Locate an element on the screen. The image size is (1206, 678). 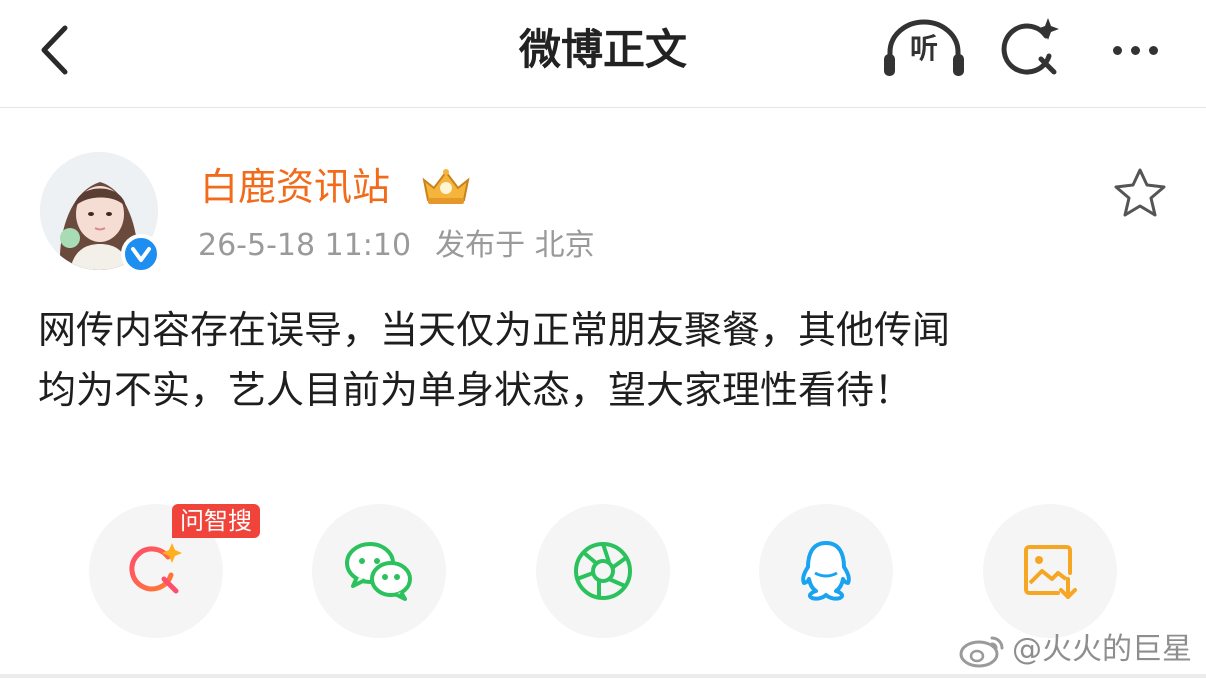
sparkle-search-icon is located at coordinates (1030, 46).